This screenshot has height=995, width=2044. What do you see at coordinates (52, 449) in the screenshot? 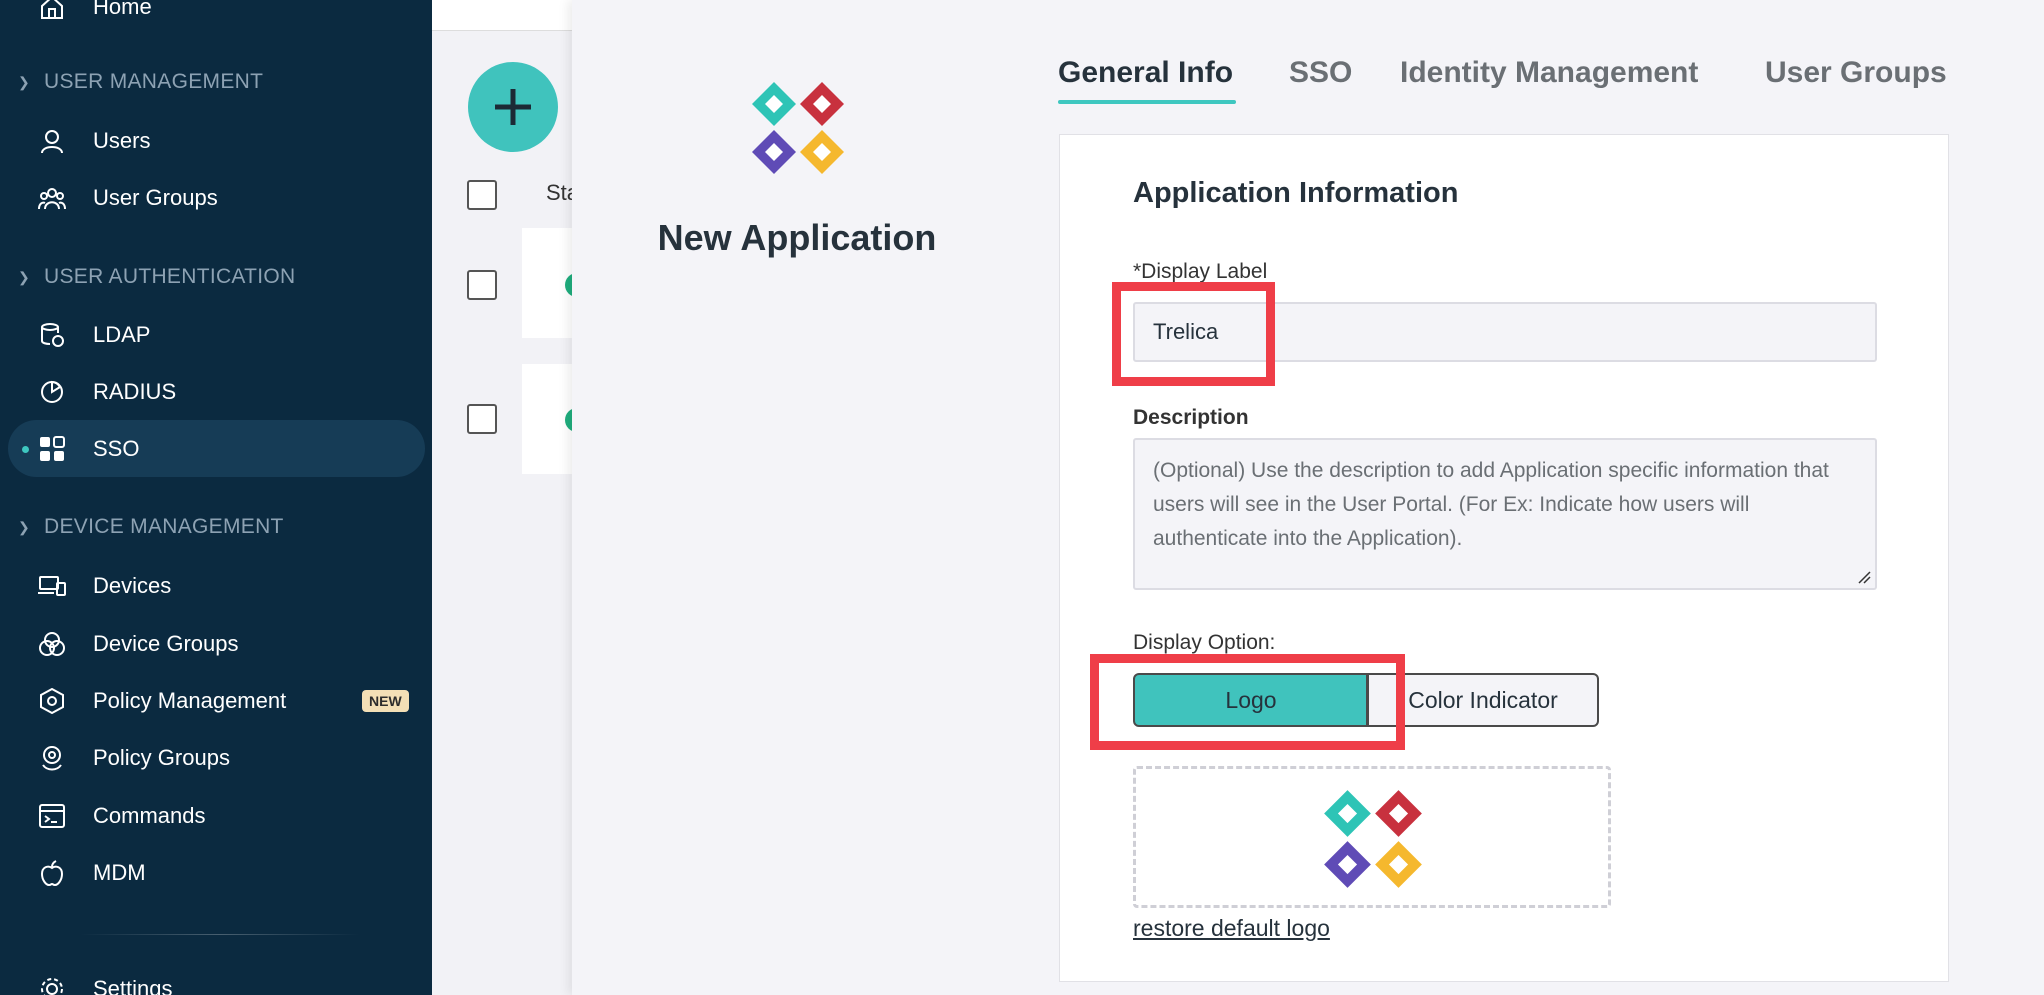
I see `sso-grid-icon` at bounding box center [52, 449].